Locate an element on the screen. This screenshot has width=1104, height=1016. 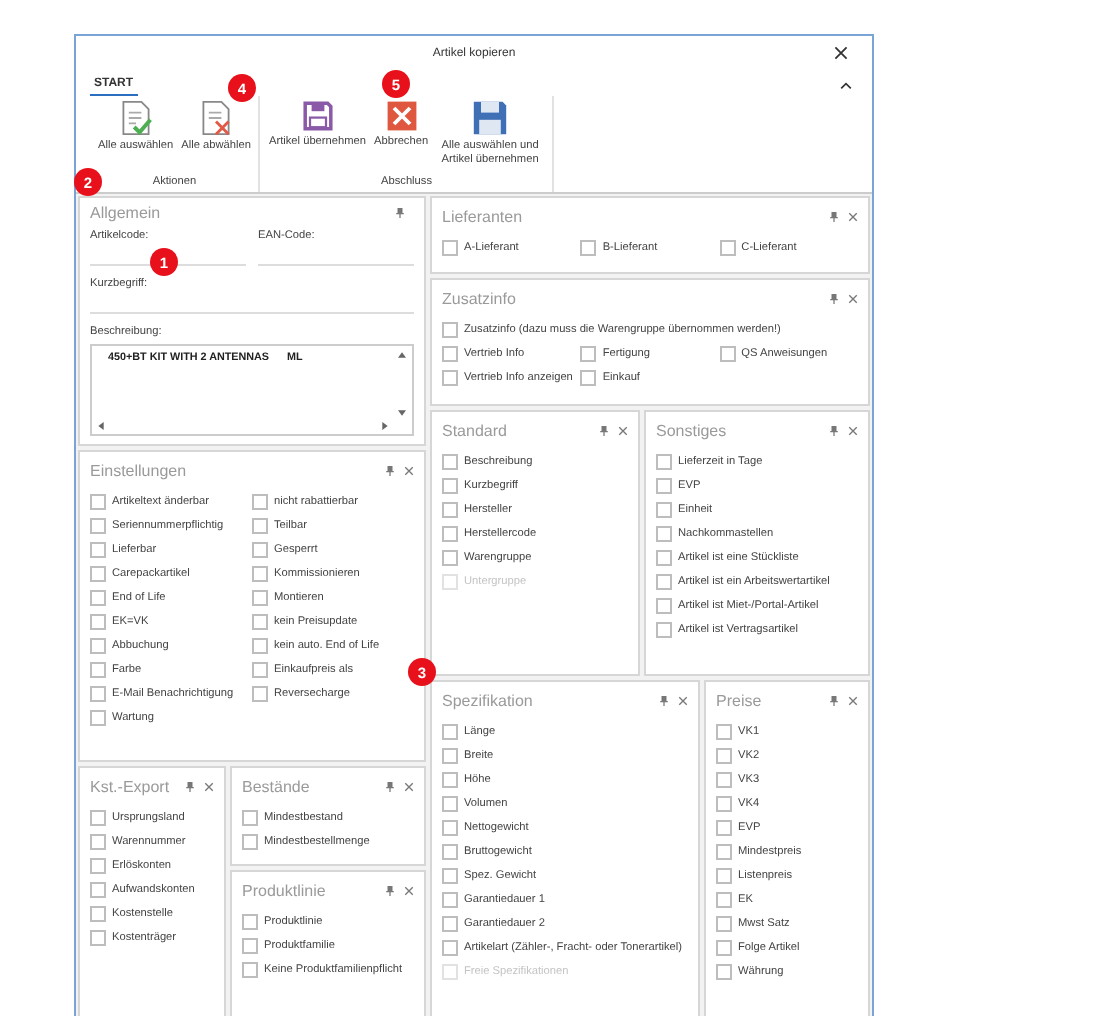
panel-title: Preise is located at coordinates (740, 700).